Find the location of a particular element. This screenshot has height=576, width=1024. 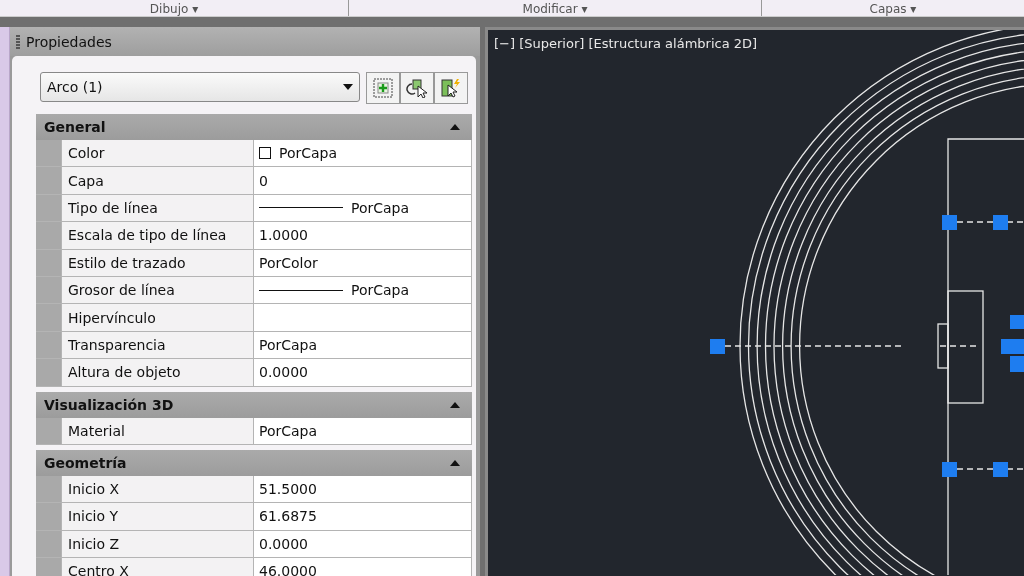

property-label: Hipervínculo is located at coordinates (157, 317).